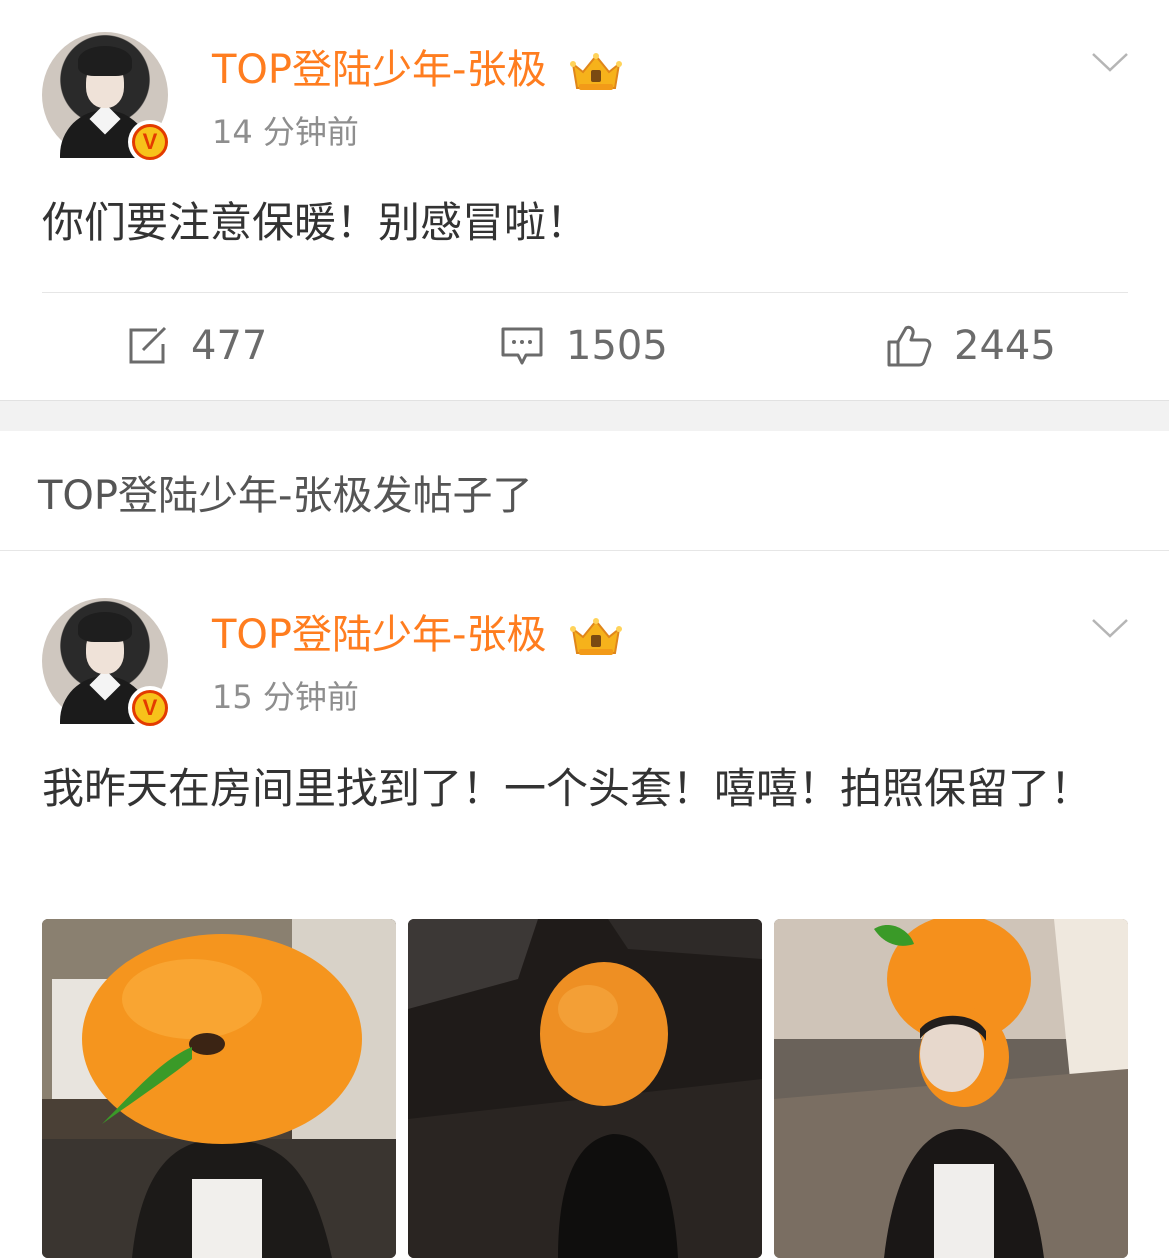  Describe the element at coordinates (1005, 346) in the screenshot. I see `like-count: 2445` at that location.